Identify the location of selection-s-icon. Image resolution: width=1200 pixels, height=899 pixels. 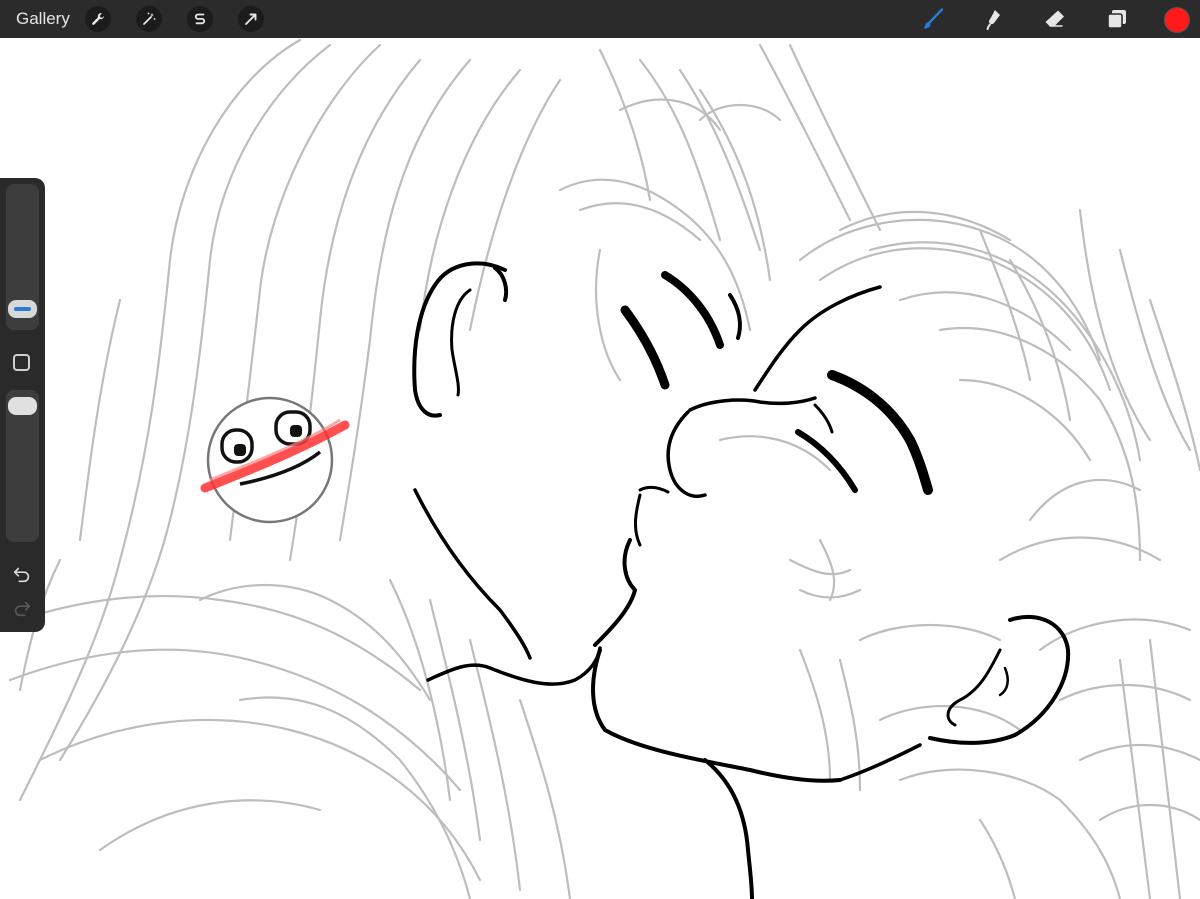
(200, 19).